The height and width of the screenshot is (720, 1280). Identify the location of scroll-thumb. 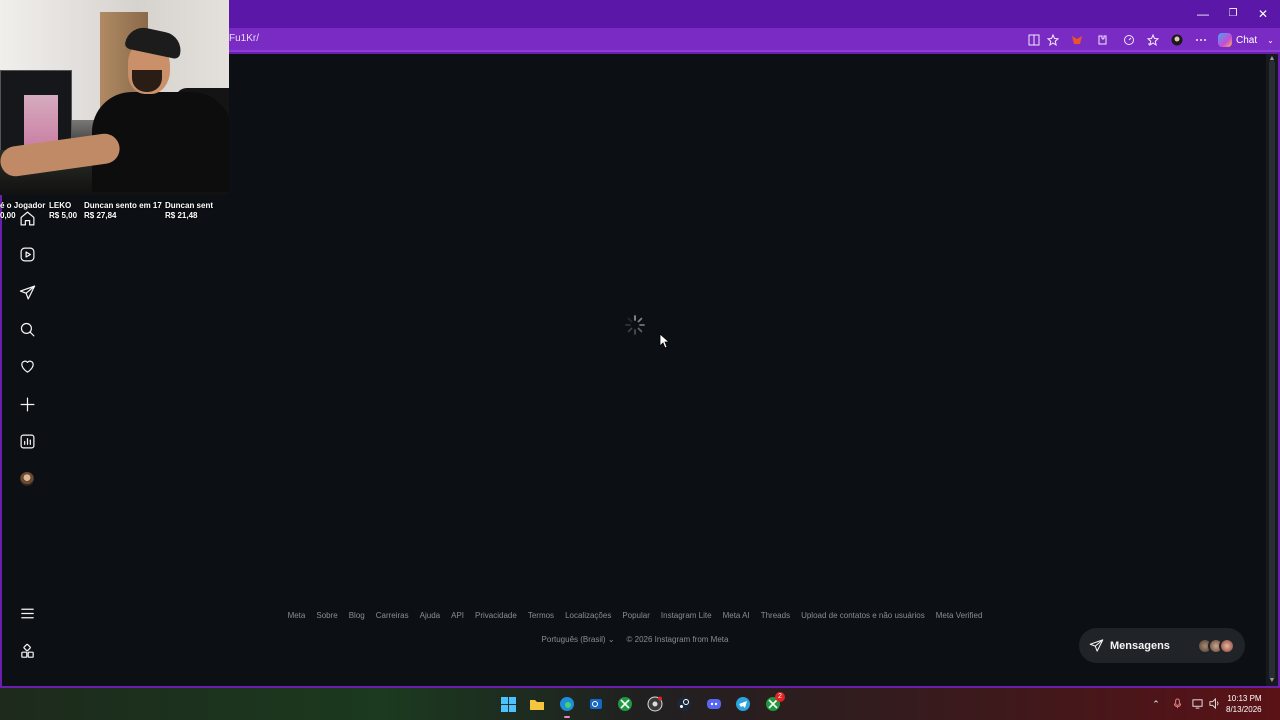
(1272, 370).